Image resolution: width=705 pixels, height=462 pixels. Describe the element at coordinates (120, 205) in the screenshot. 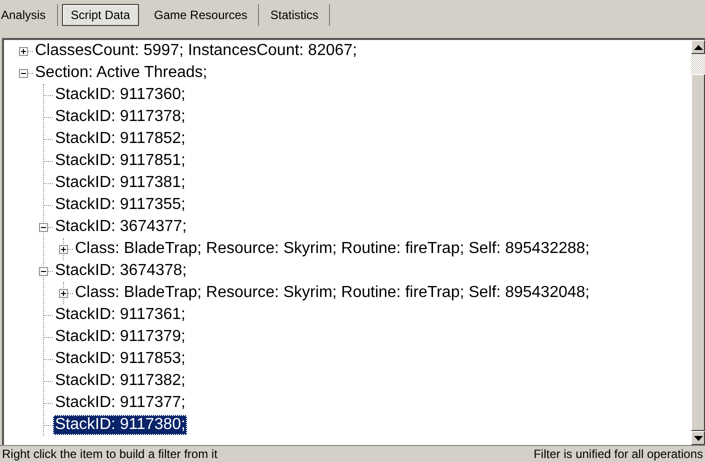

I see `tree-item: StackID: 9117355;` at that location.